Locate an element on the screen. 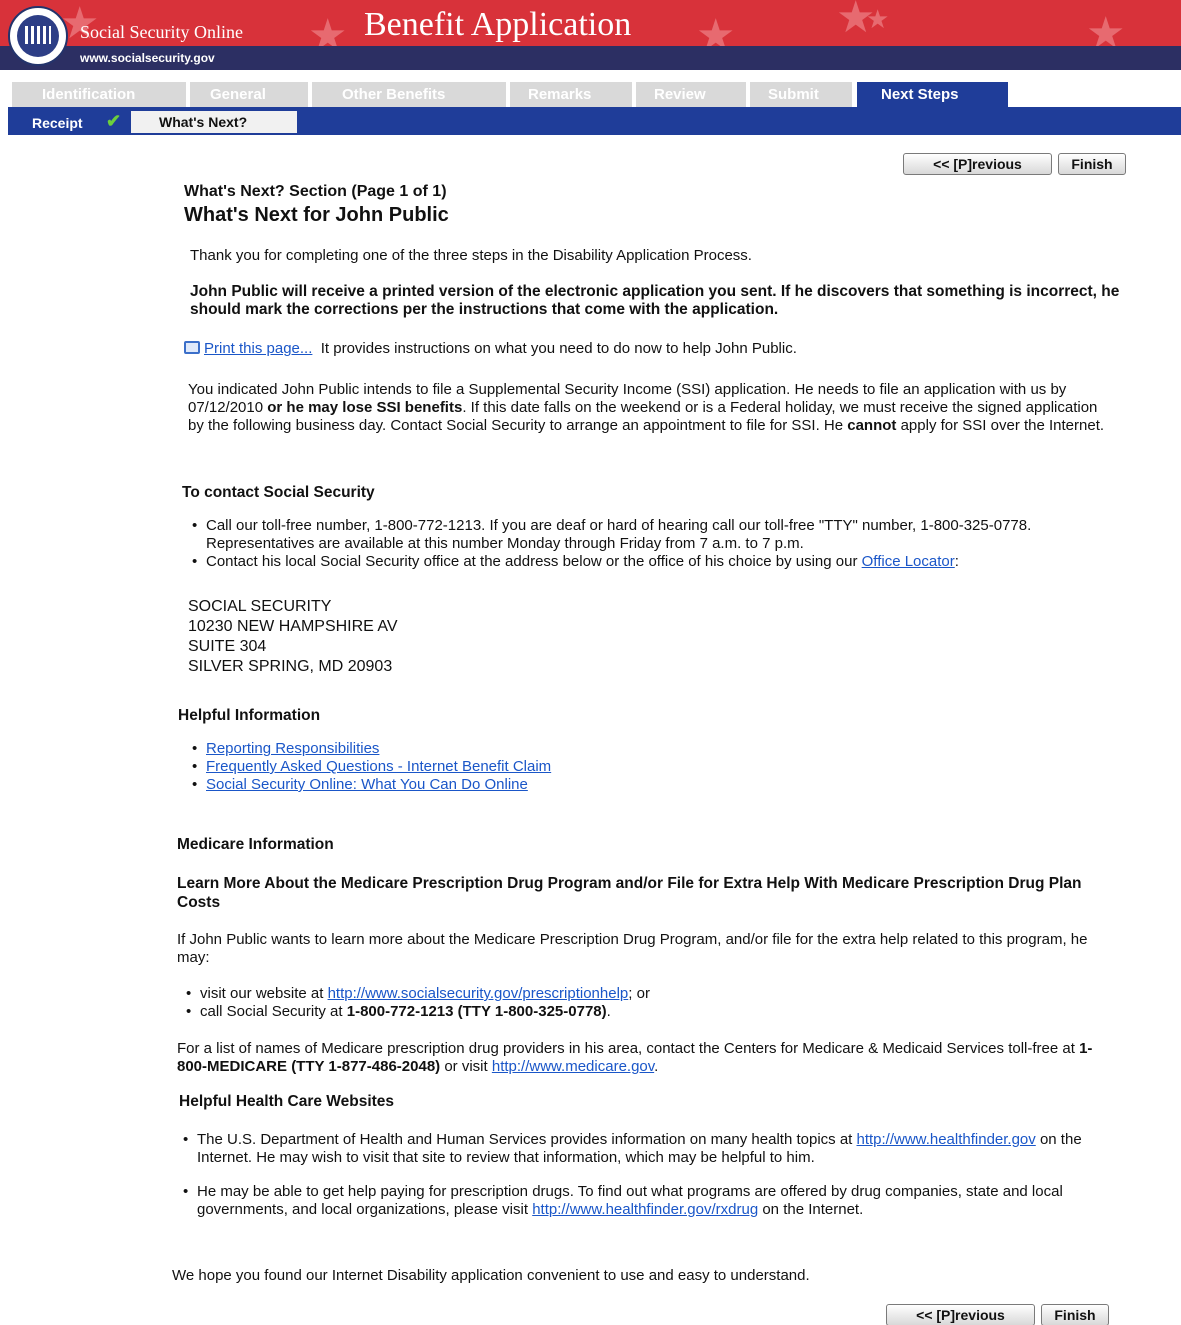  medicare-heading: Medicare Information is located at coordinates (255, 844).